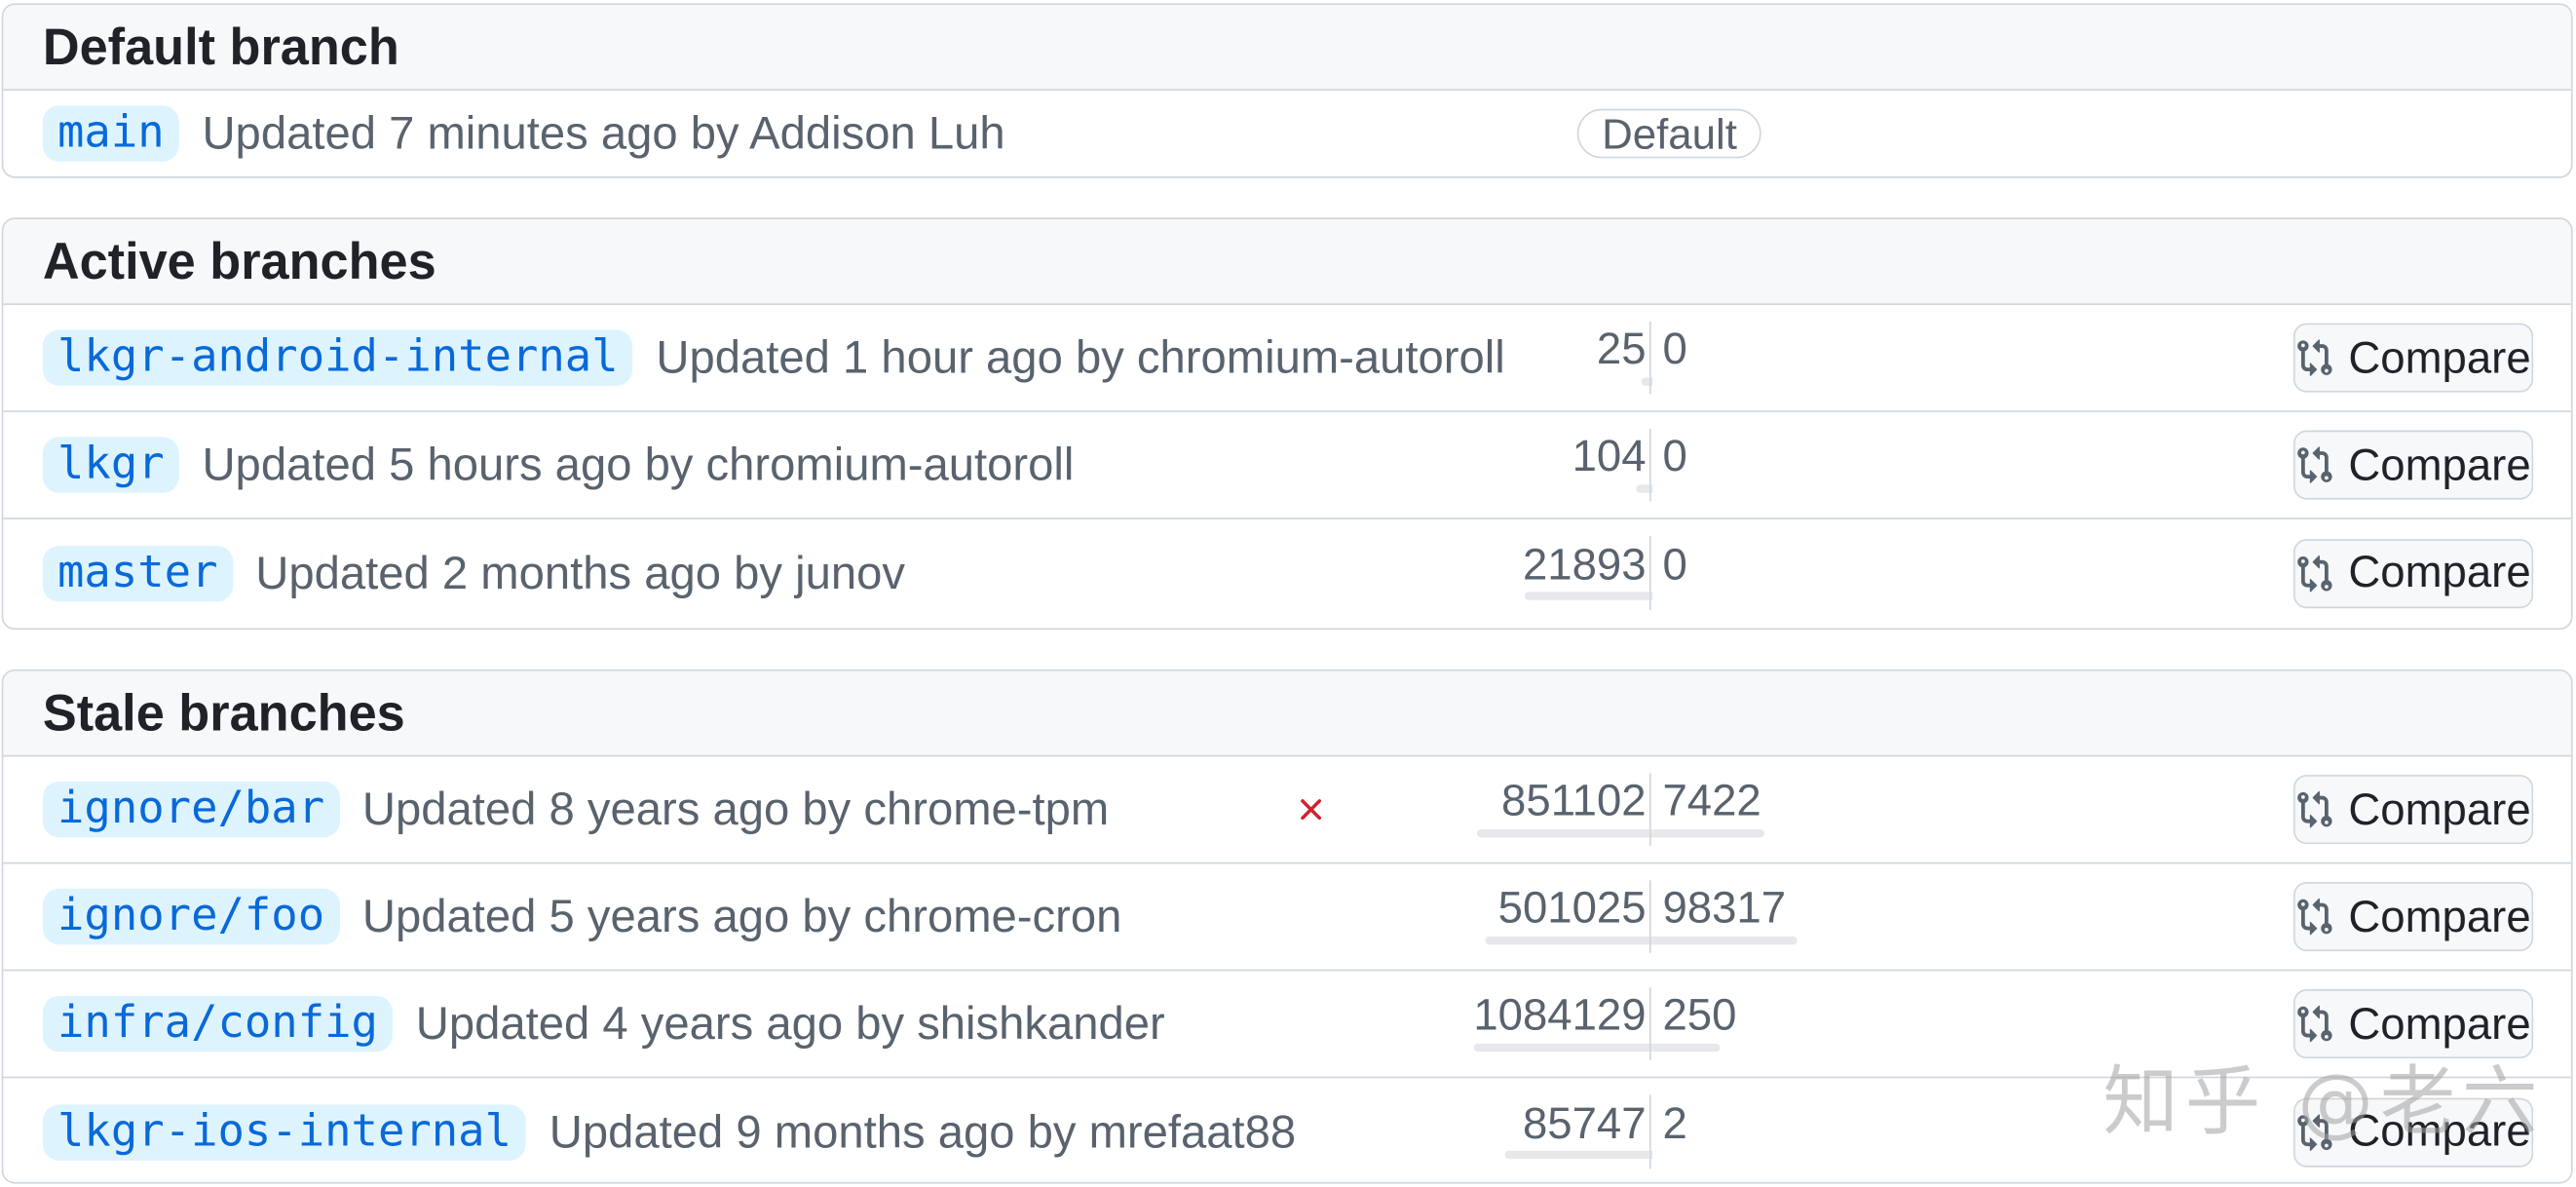  I want to click on ahead-behind-indicator: 1084129 250, so click(1761, 1023).